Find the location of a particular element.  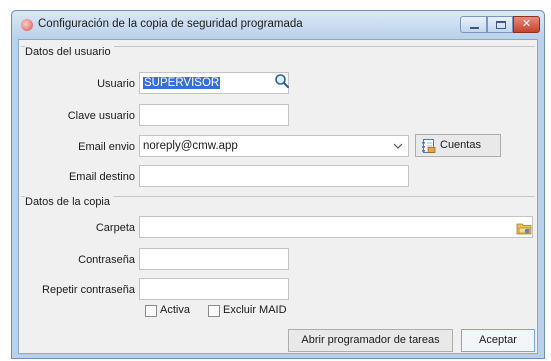

magnifier-icon is located at coordinates (282, 81).